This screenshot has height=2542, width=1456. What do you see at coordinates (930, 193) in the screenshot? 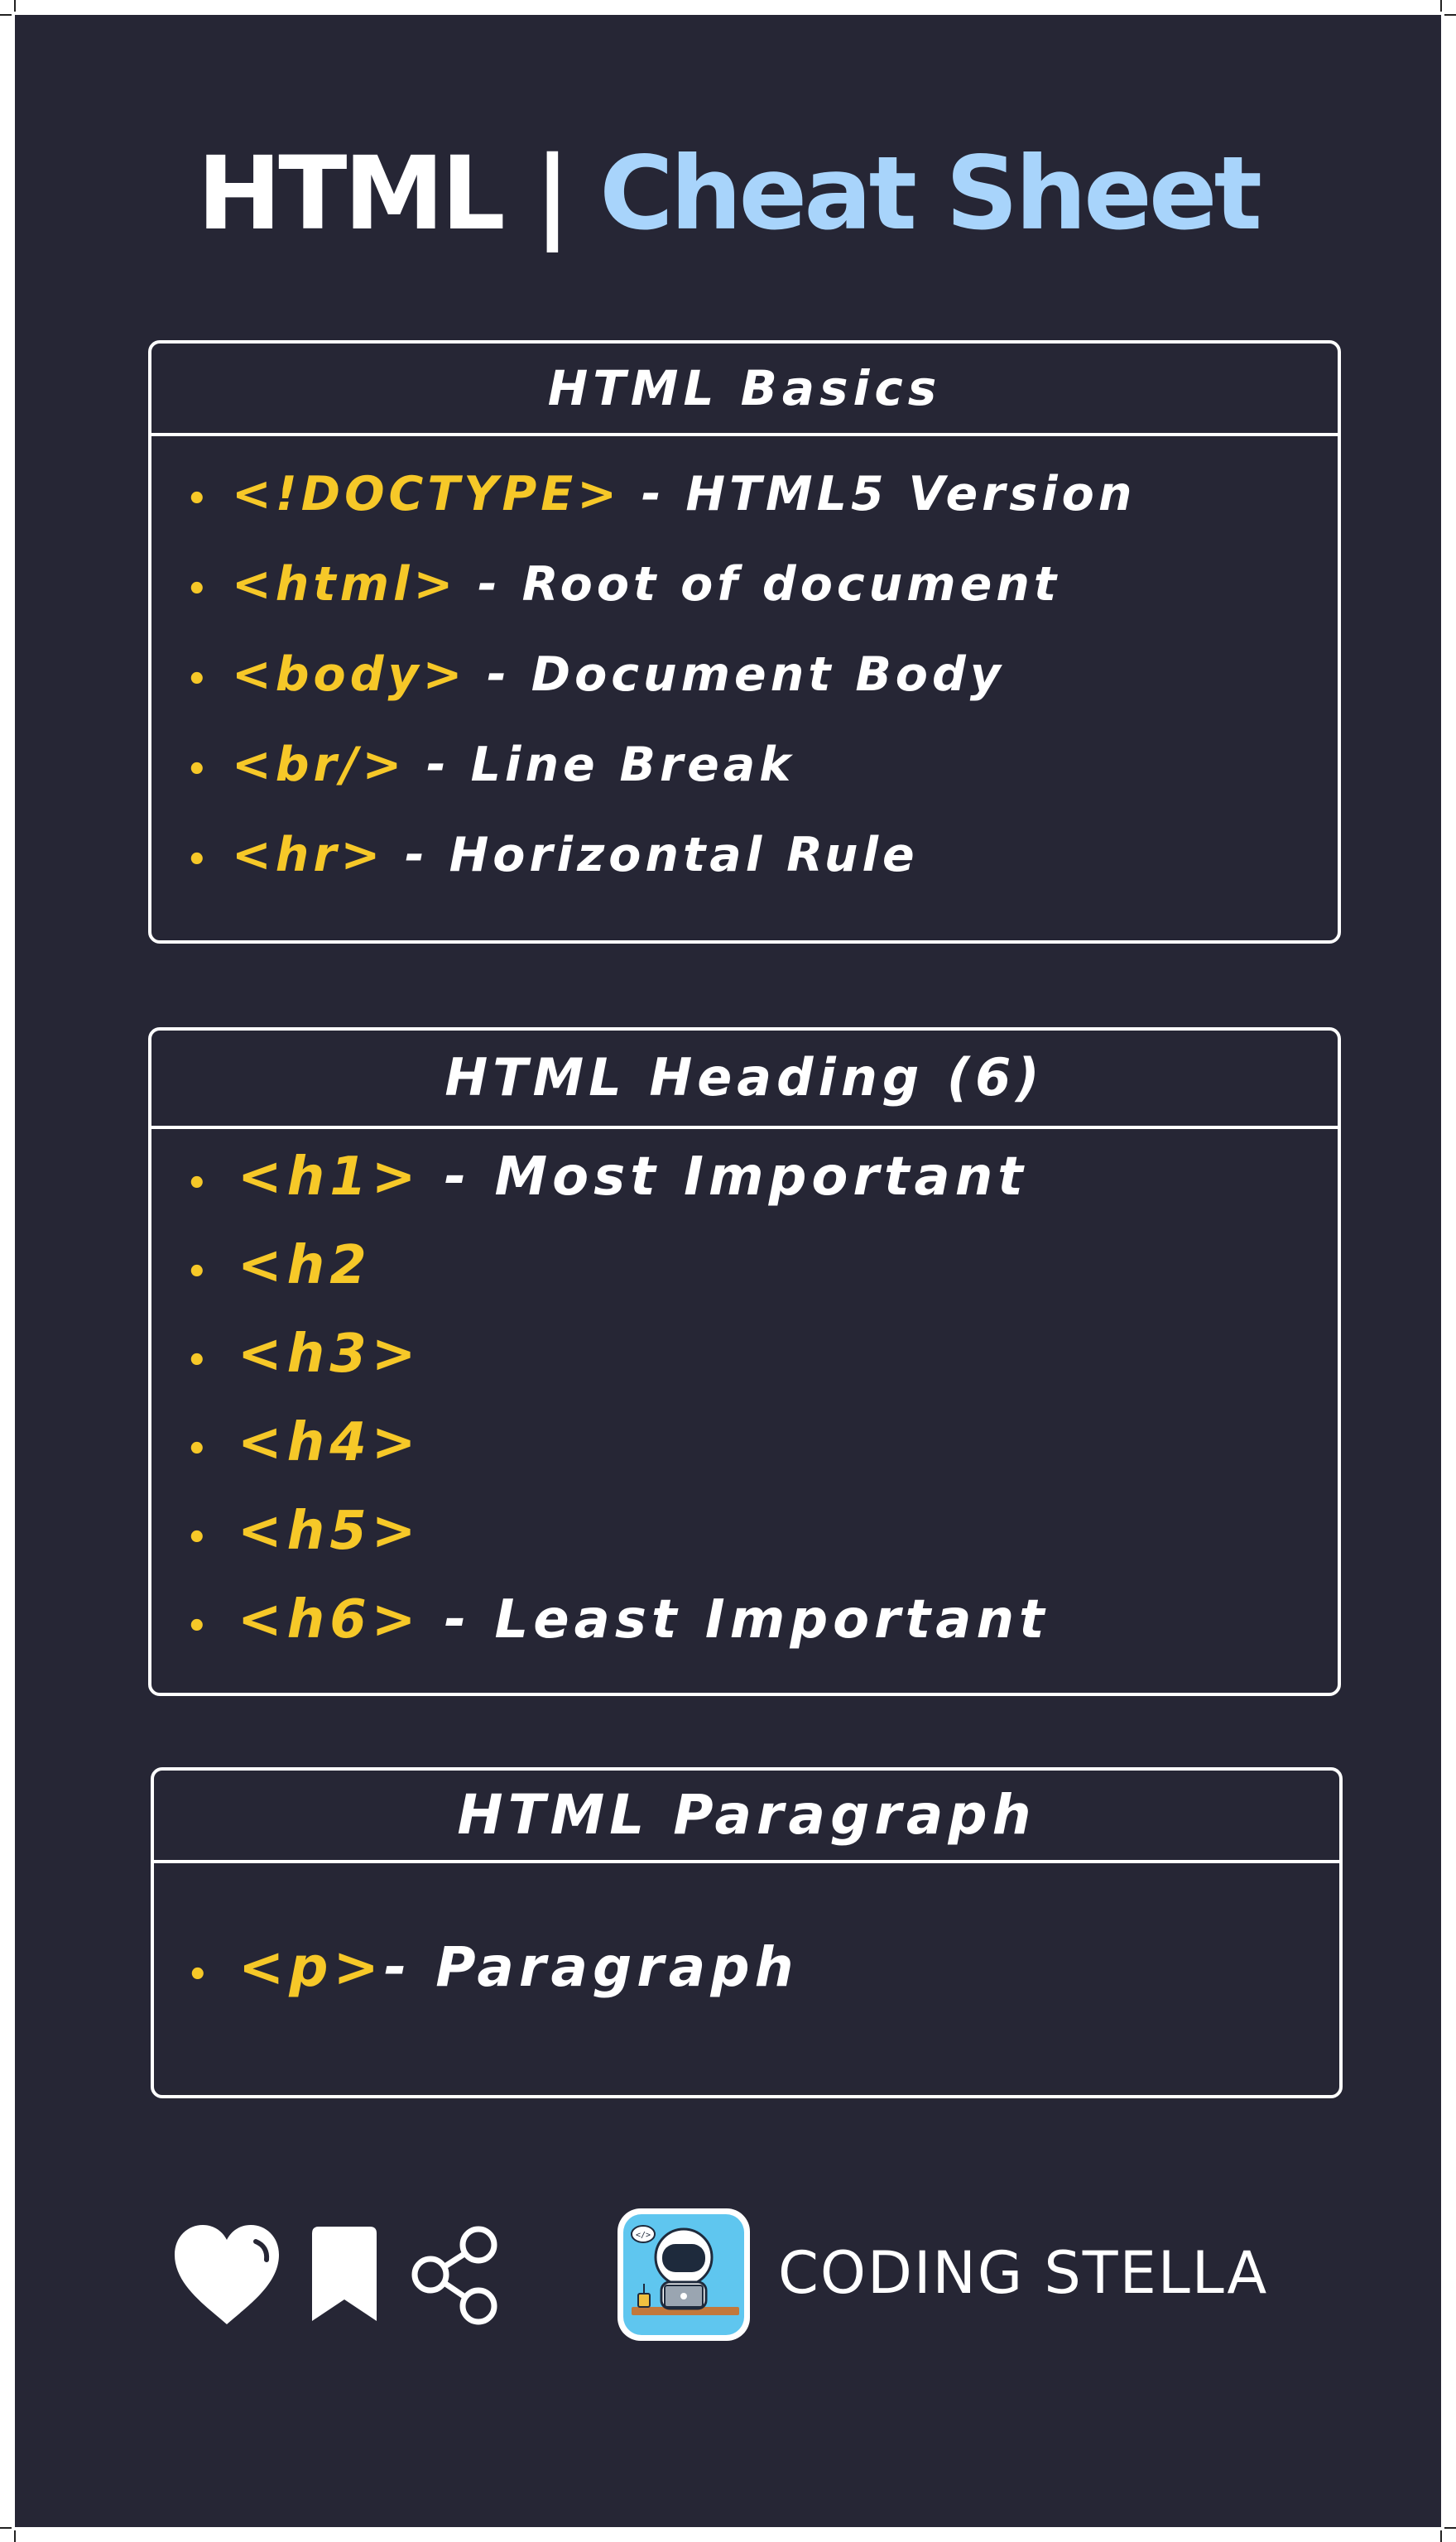
I see `title-cheat-sheet: Cheat Sheet` at bounding box center [930, 193].